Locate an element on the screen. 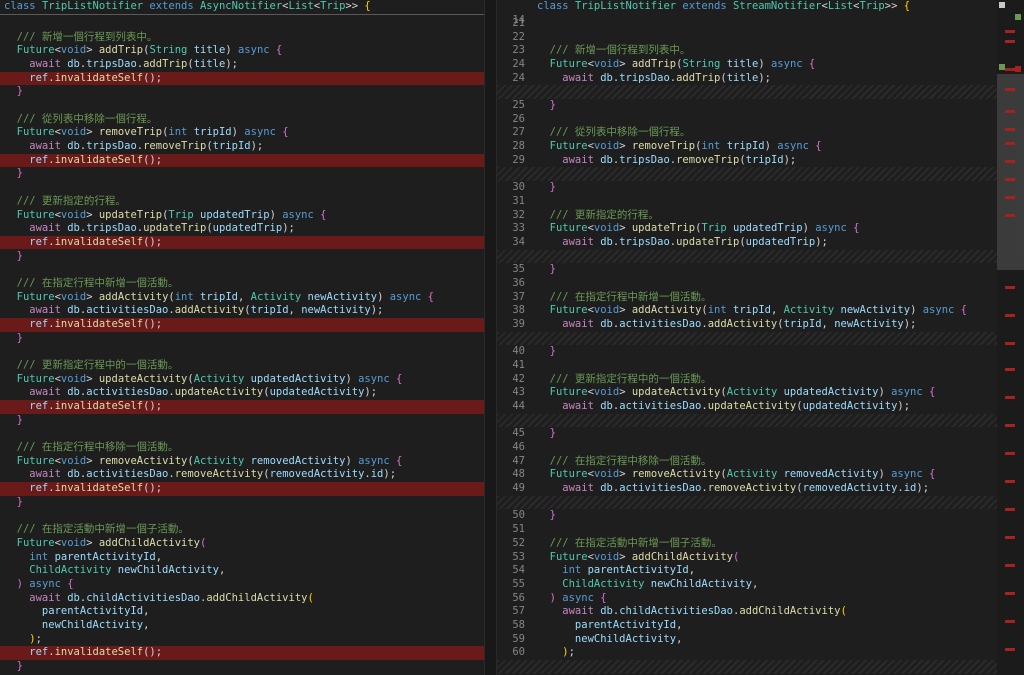 This screenshot has width=1024, height=675. code-line: /// 更新指定的行程。 is located at coordinates (242, 202).